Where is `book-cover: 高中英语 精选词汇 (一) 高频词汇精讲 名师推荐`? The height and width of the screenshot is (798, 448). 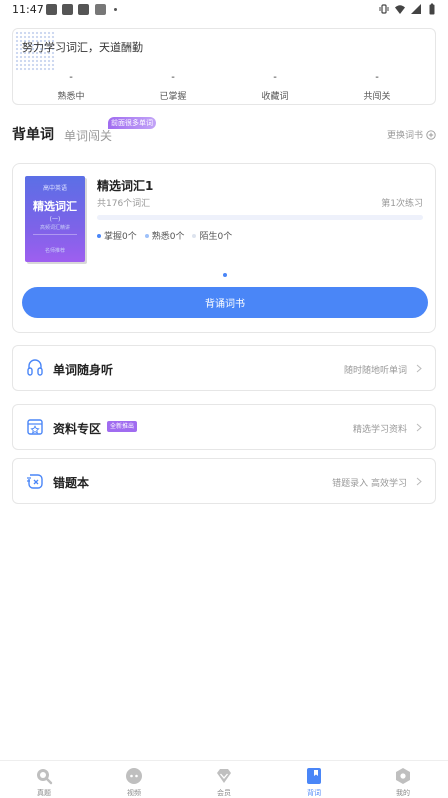
book-cover: 高中英语 精选词汇 (一) 高频词汇精讲 名师推荐 is located at coordinates (55, 219).